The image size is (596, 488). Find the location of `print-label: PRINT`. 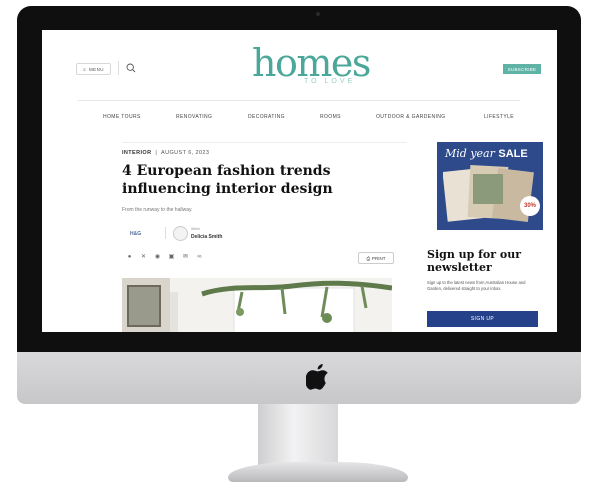

print-label: PRINT is located at coordinates (379, 258).